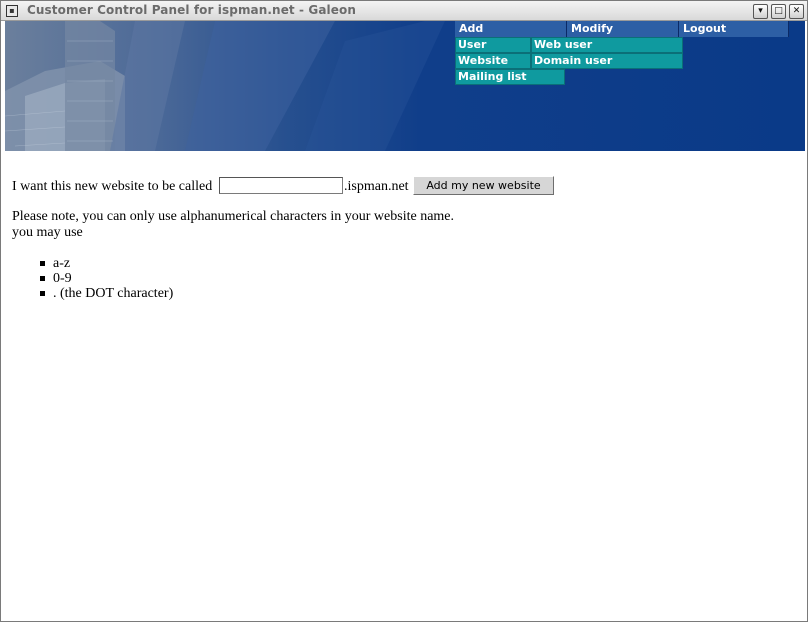 The image size is (808, 622). I want to click on list-item: 0-9, so click(106, 278).